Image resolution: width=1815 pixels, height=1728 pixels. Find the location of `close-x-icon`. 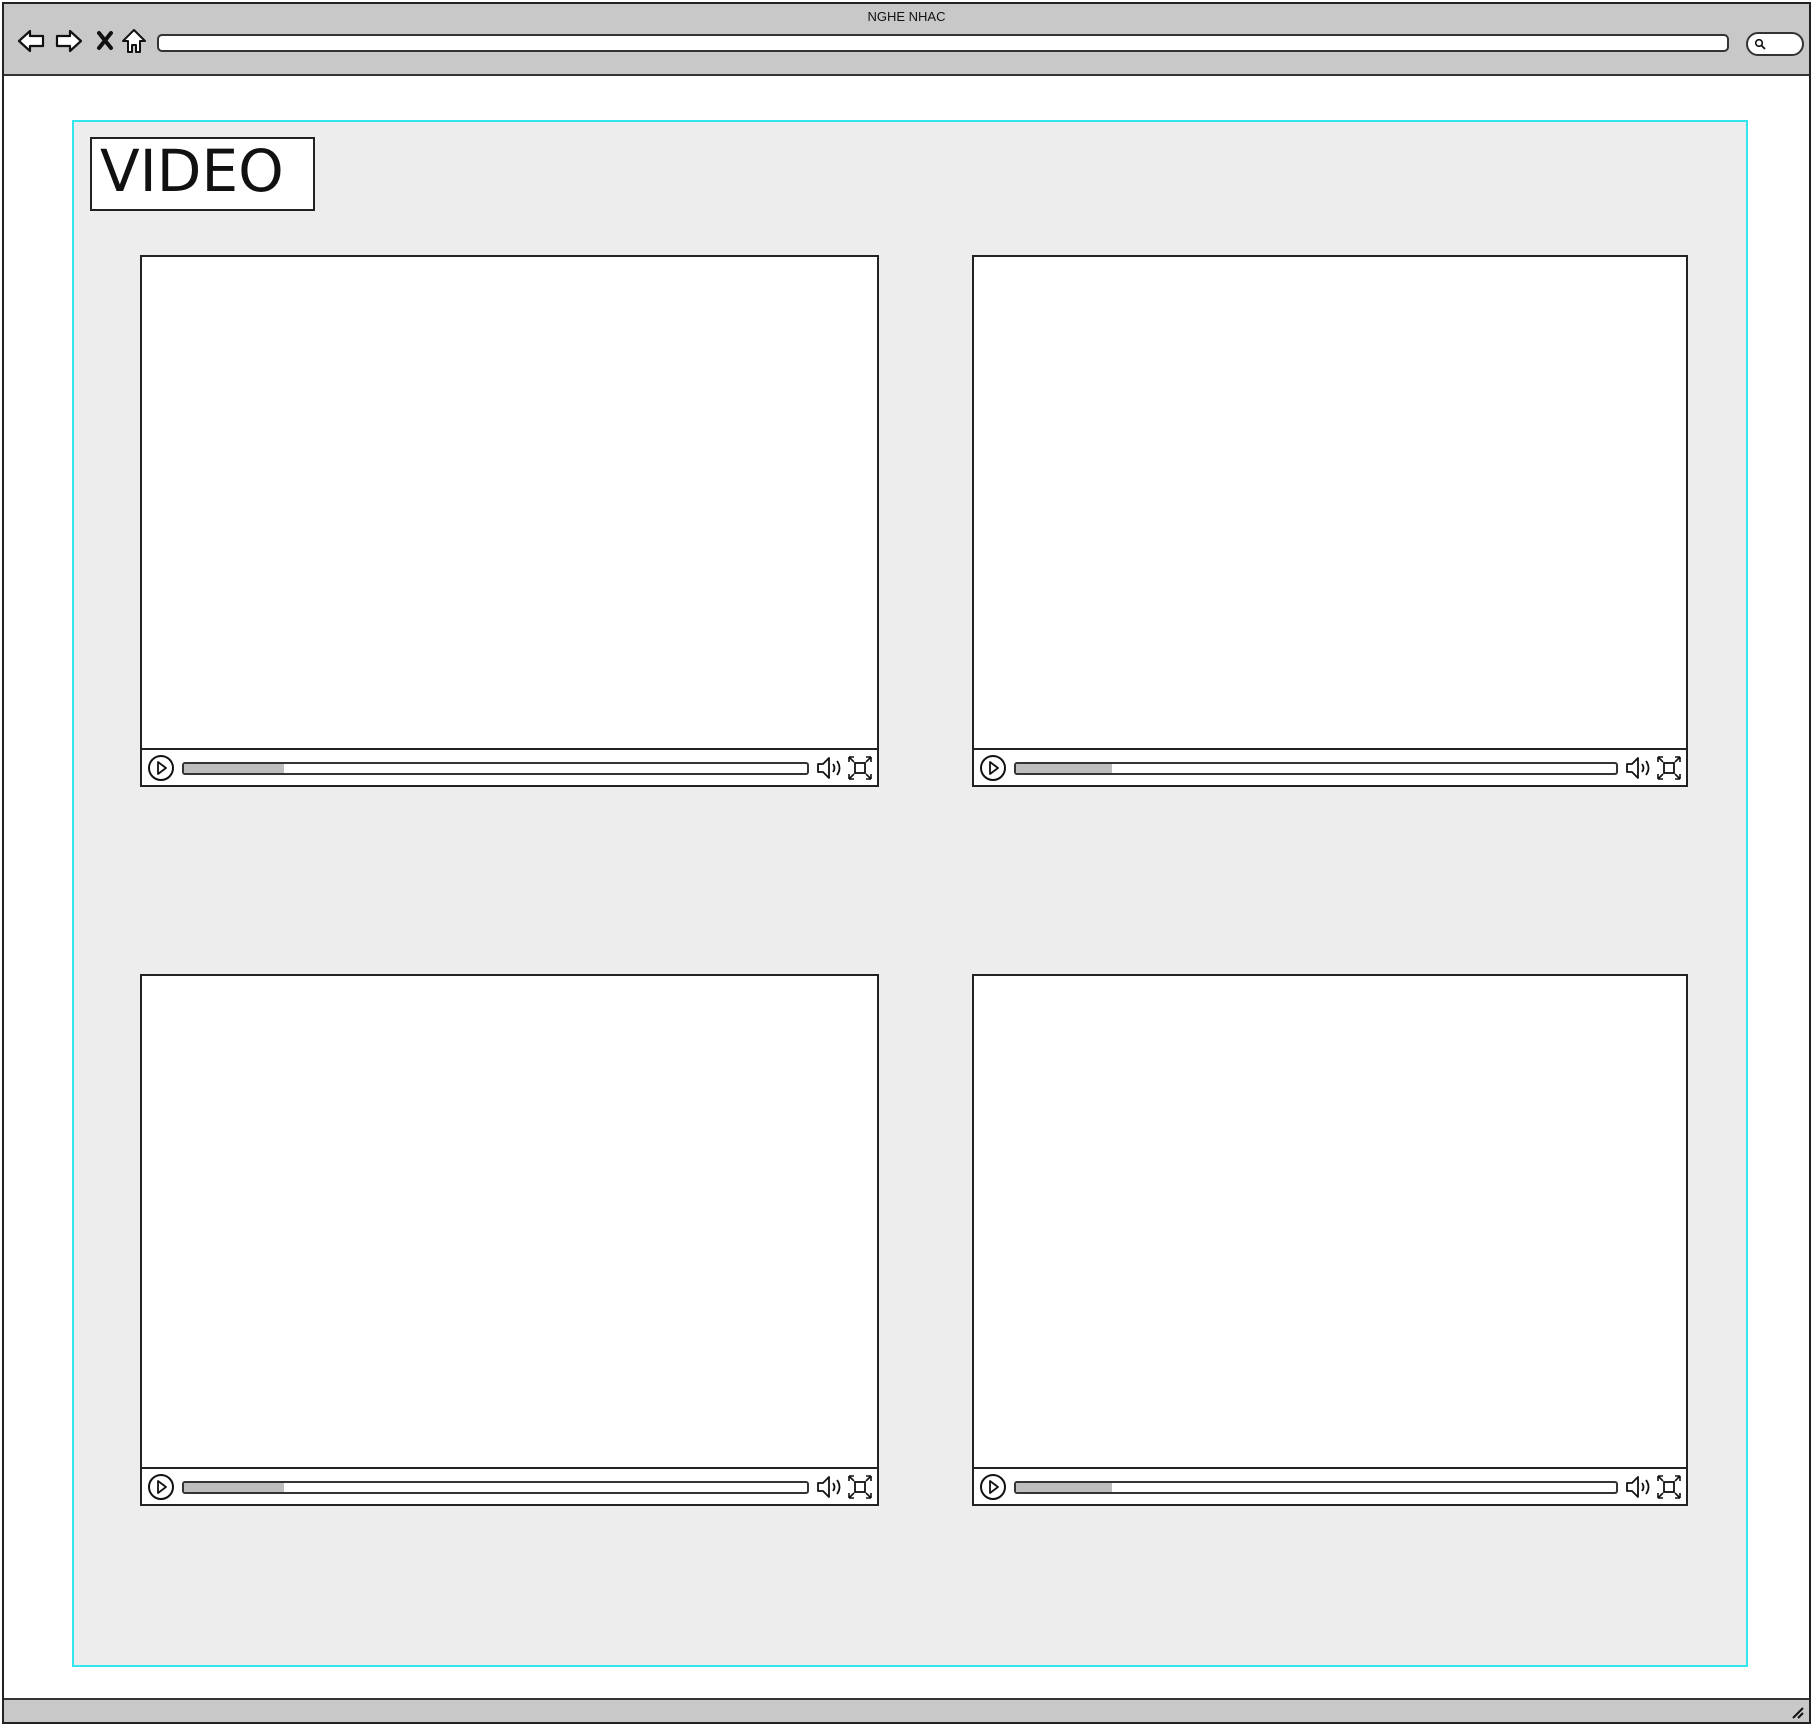

close-x-icon is located at coordinates (106, 41).